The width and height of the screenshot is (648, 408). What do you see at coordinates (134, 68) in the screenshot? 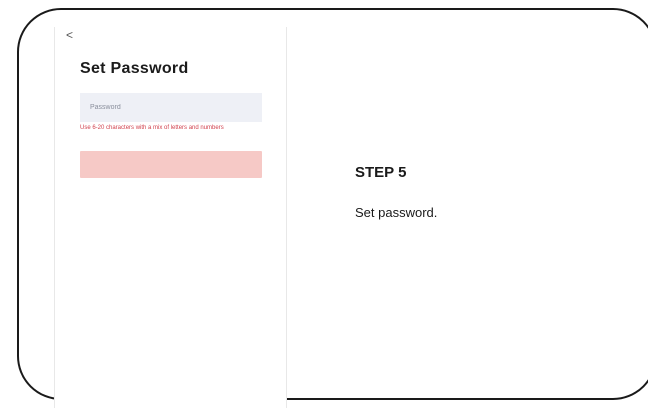
I see `page-title: Set Password` at bounding box center [134, 68].